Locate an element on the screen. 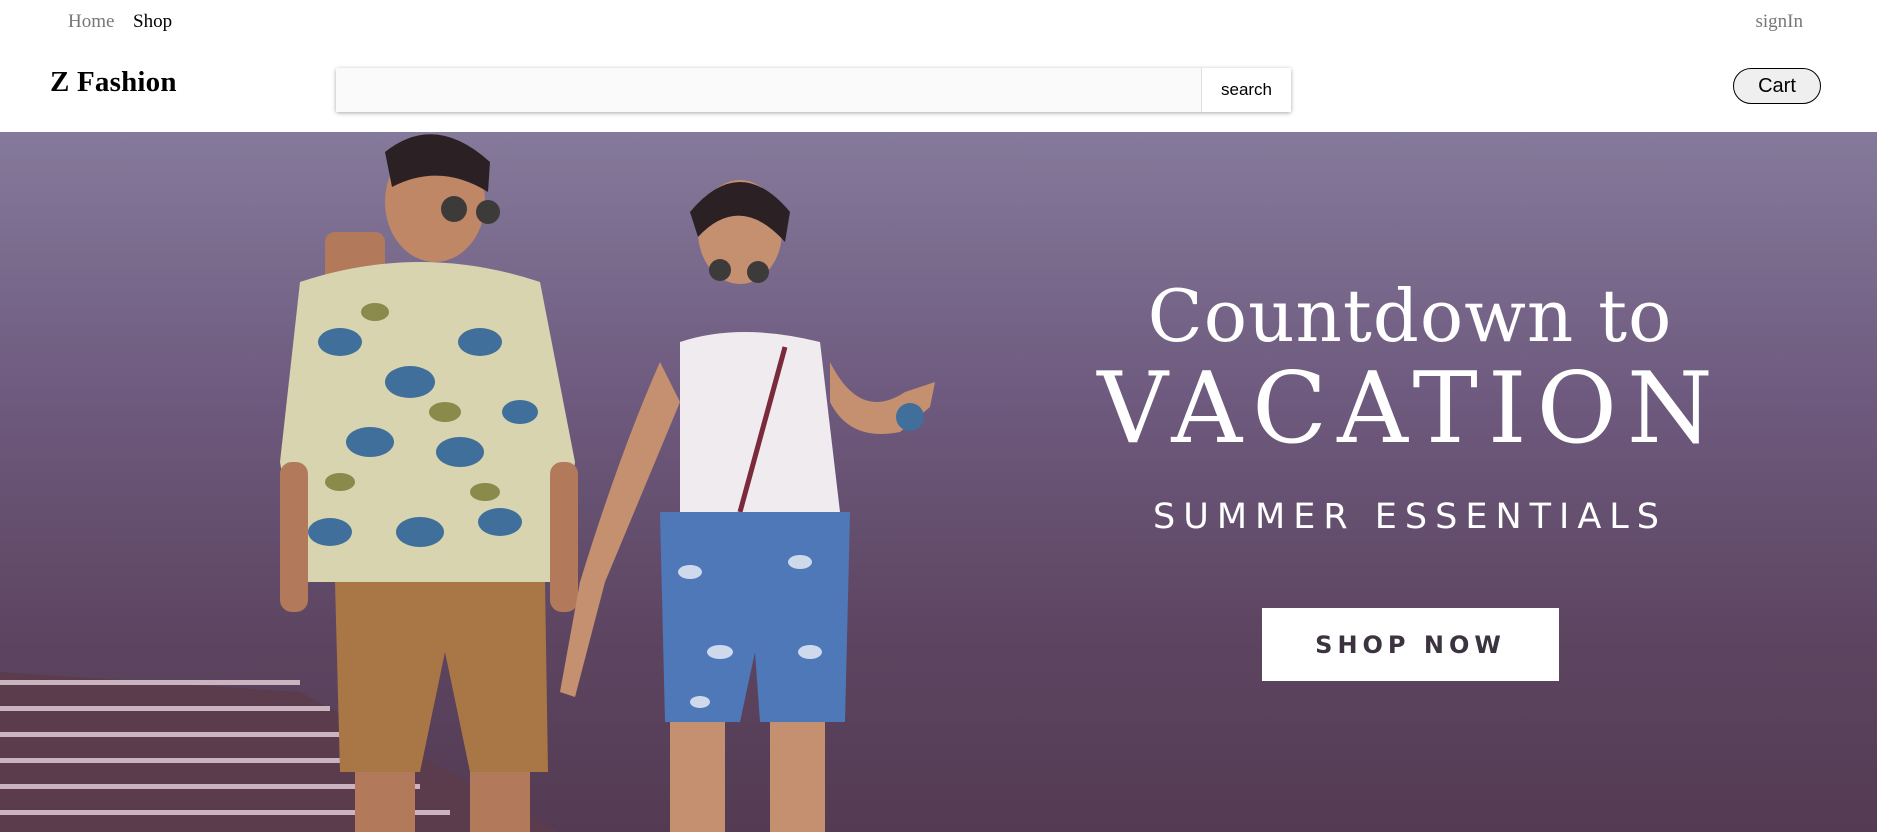 Image resolution: width=1877 pixels, height=832 pixels. cart-button: Cart is located at coordinates (1777, 86).